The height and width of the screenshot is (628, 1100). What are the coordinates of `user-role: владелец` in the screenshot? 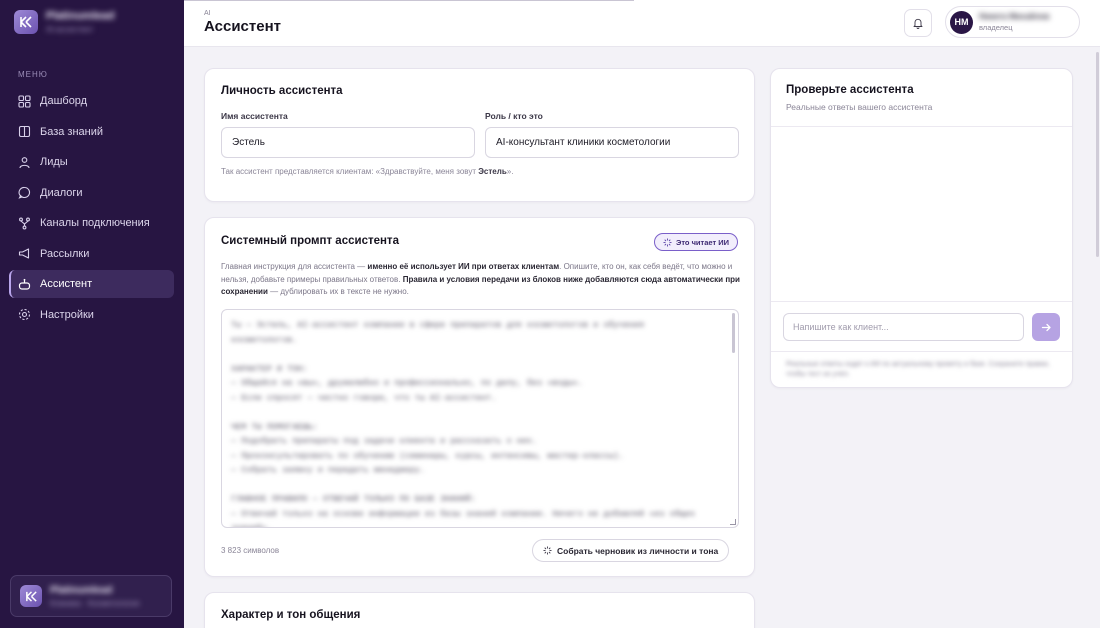 It's located at (996, 27).